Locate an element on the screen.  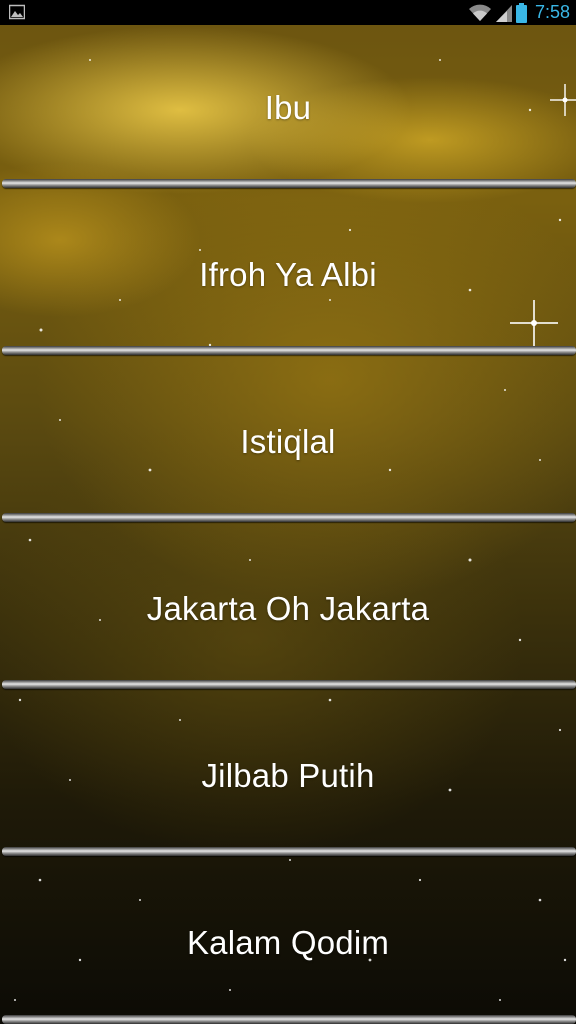
song-title: Jilbab Putih is located at coordinates (288, 775).